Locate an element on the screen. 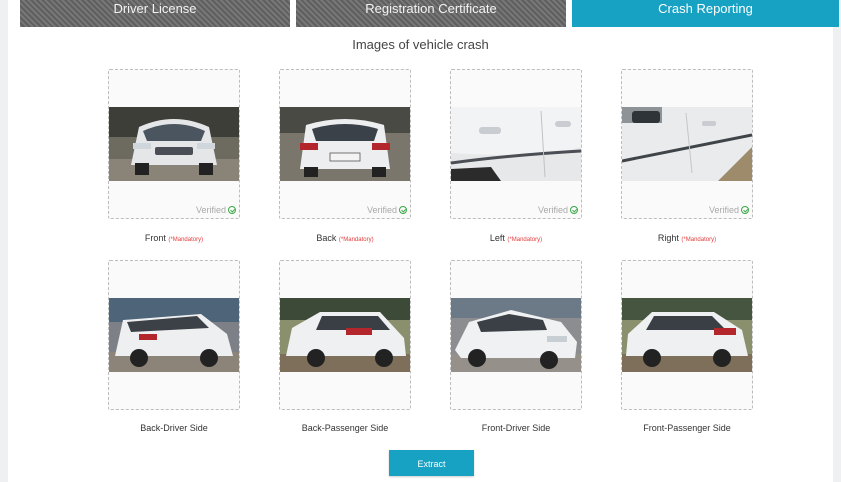 Image resolution: width=841 pixels, height=482 pixels. upload-slot-back-passenger-side is located at coordinates (345, 335).